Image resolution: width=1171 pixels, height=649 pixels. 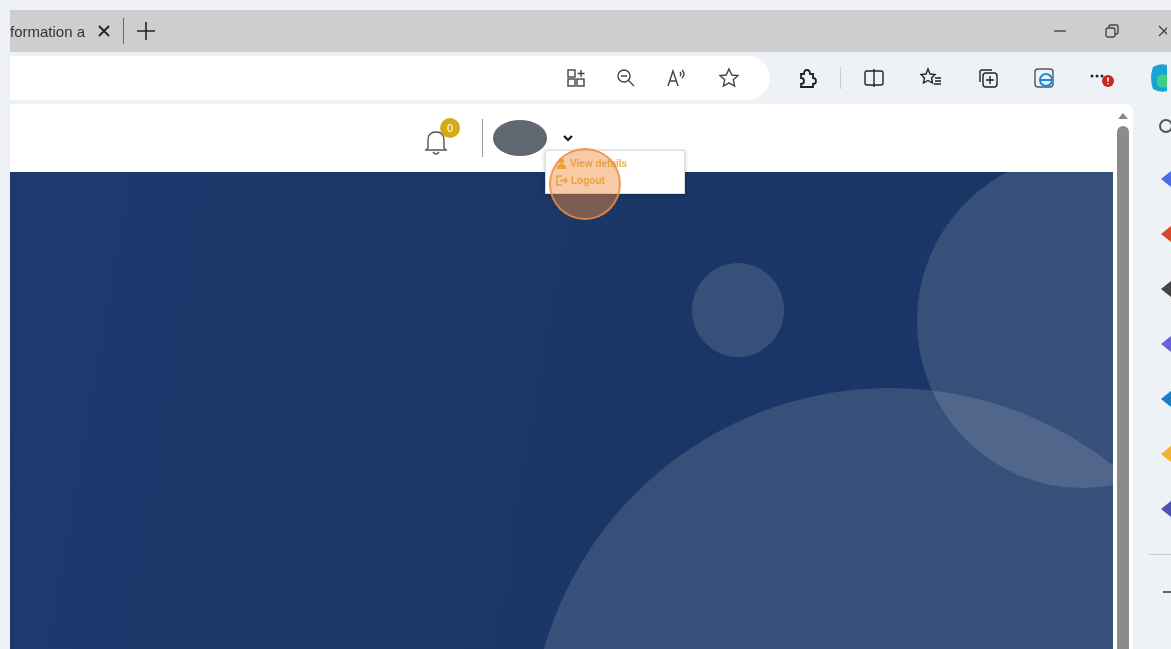 What do you see at coordinates (520, 138) in the screenshot?
I see `avatar-photo` at bounding box center [520, 138].